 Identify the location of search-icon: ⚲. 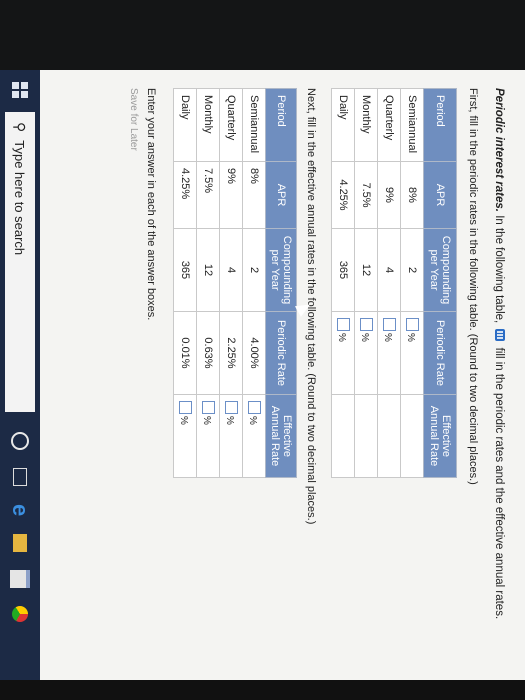
(20, 127).